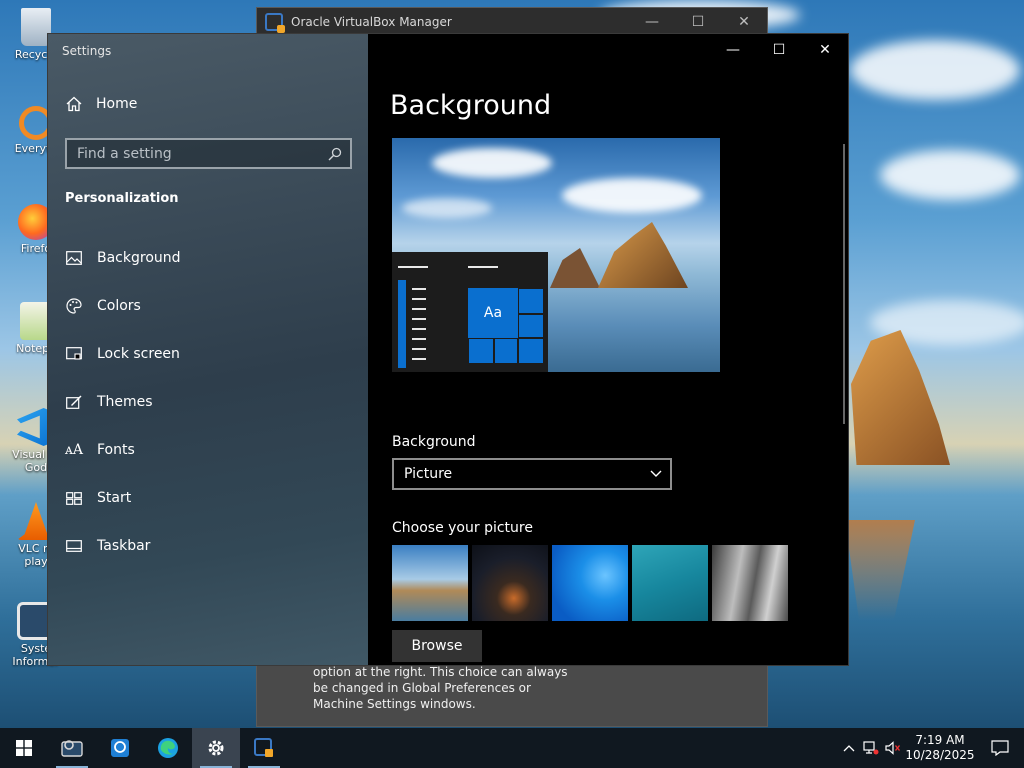  I want to click on preview-tile-text: Aa, so click(493, 313).